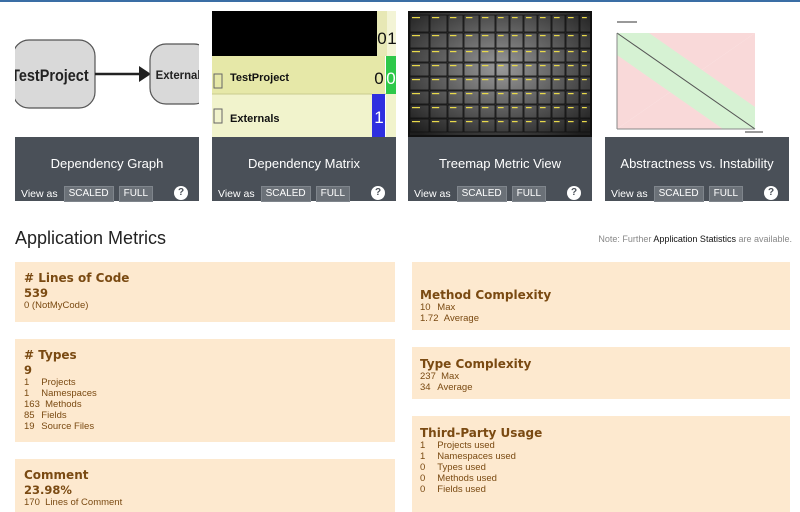 This screenshot has width=800, height=512. Describe the element at coordinates (378, 117) in the screenshot. I see `matrix-cell: 1` at that location.